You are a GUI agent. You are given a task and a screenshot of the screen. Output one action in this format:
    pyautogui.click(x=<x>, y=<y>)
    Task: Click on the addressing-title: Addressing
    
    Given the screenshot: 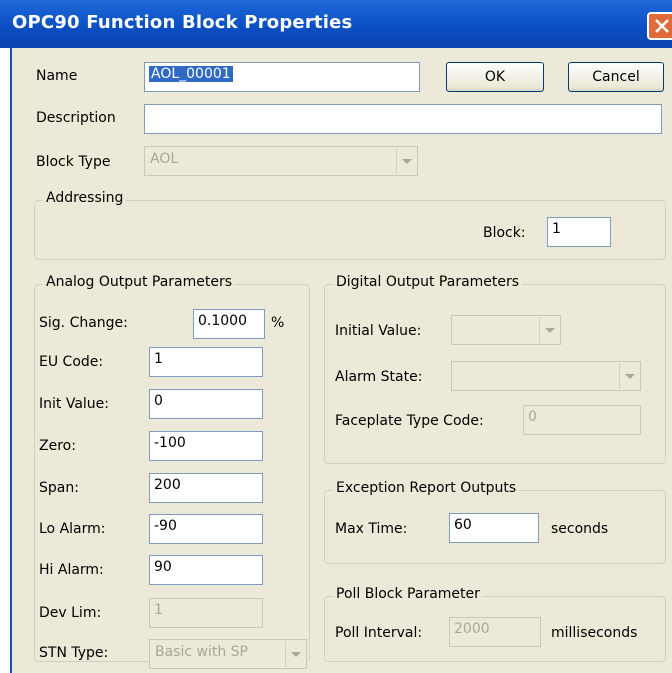 What is the action you would take?
    pyautogui.click(x=85, y=198)
    